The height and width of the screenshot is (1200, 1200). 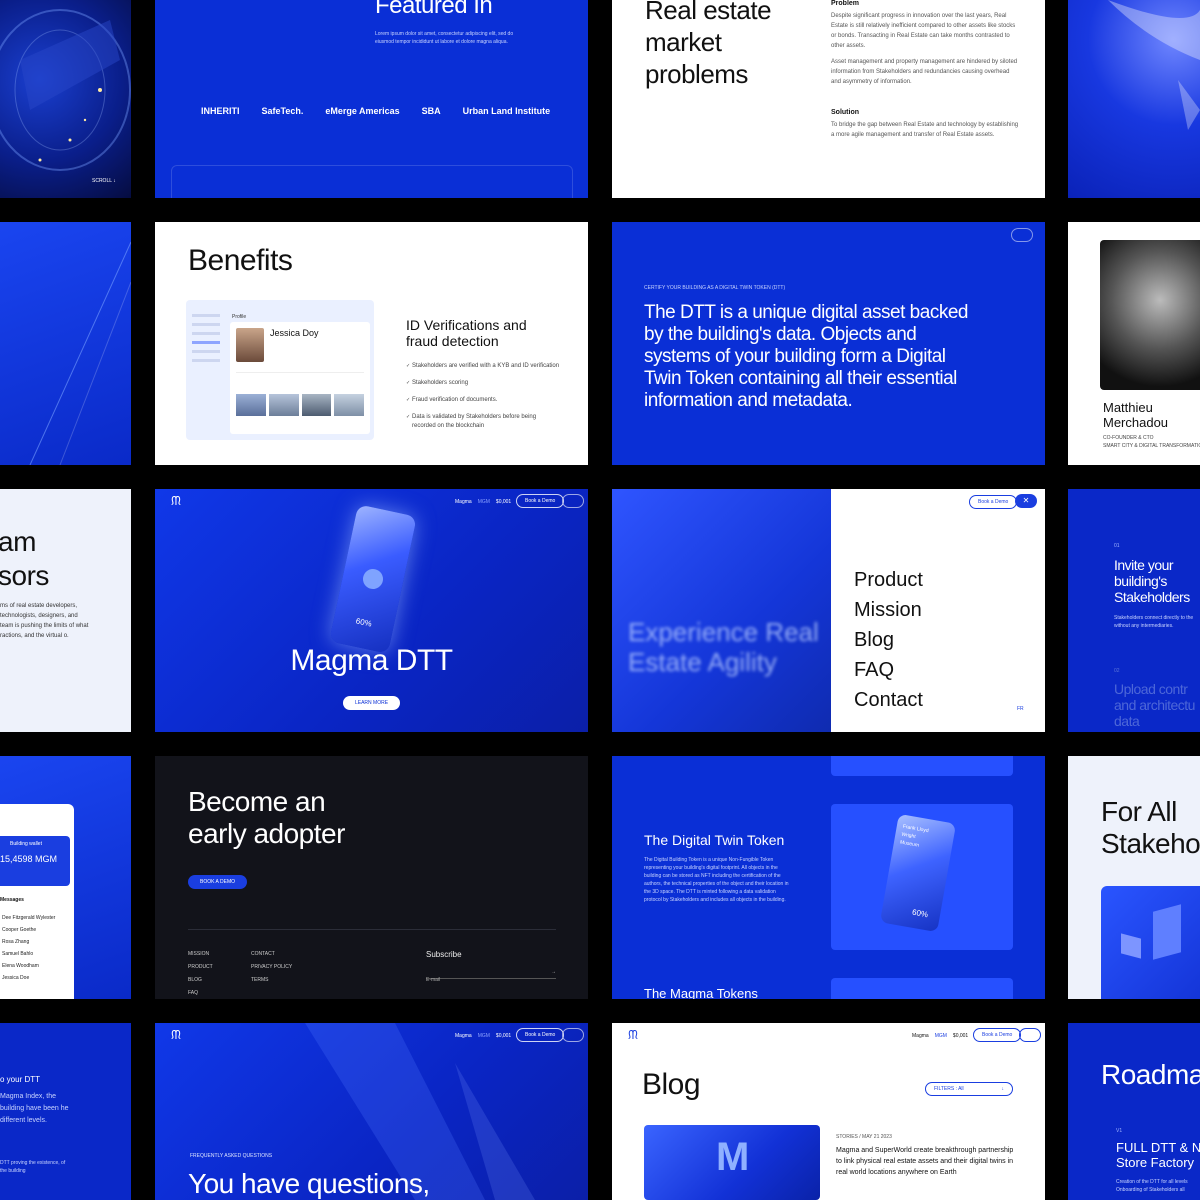 I want to click on tile-stakeholders: For All Stakehol, so click(x=1134, y=877).